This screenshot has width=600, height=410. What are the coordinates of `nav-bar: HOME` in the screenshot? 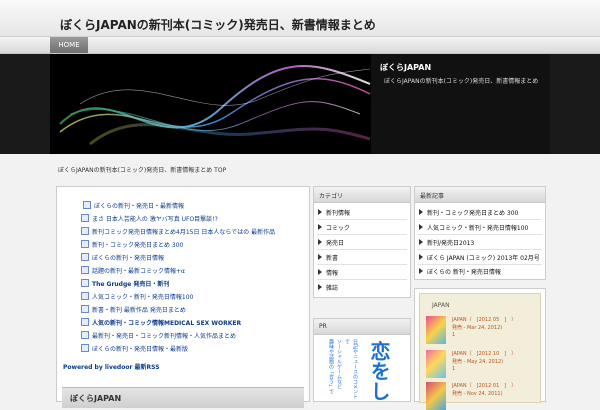 It's located at (300, 45).